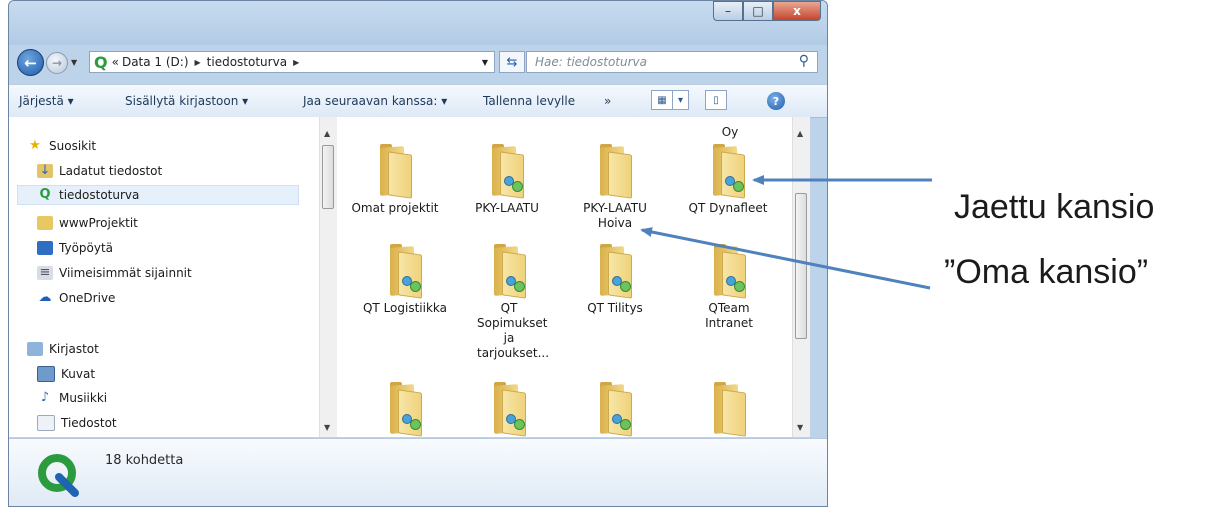  Describe the element at coordinates (785, 258) in the screenshot. I see `arrow-to-own-folder` at that location.